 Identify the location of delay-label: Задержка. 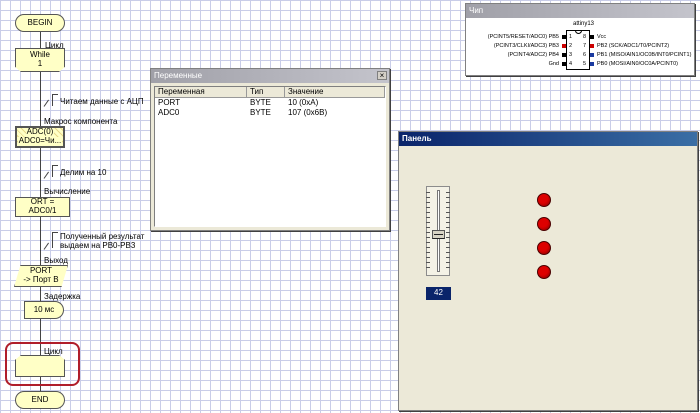
(62, 296).